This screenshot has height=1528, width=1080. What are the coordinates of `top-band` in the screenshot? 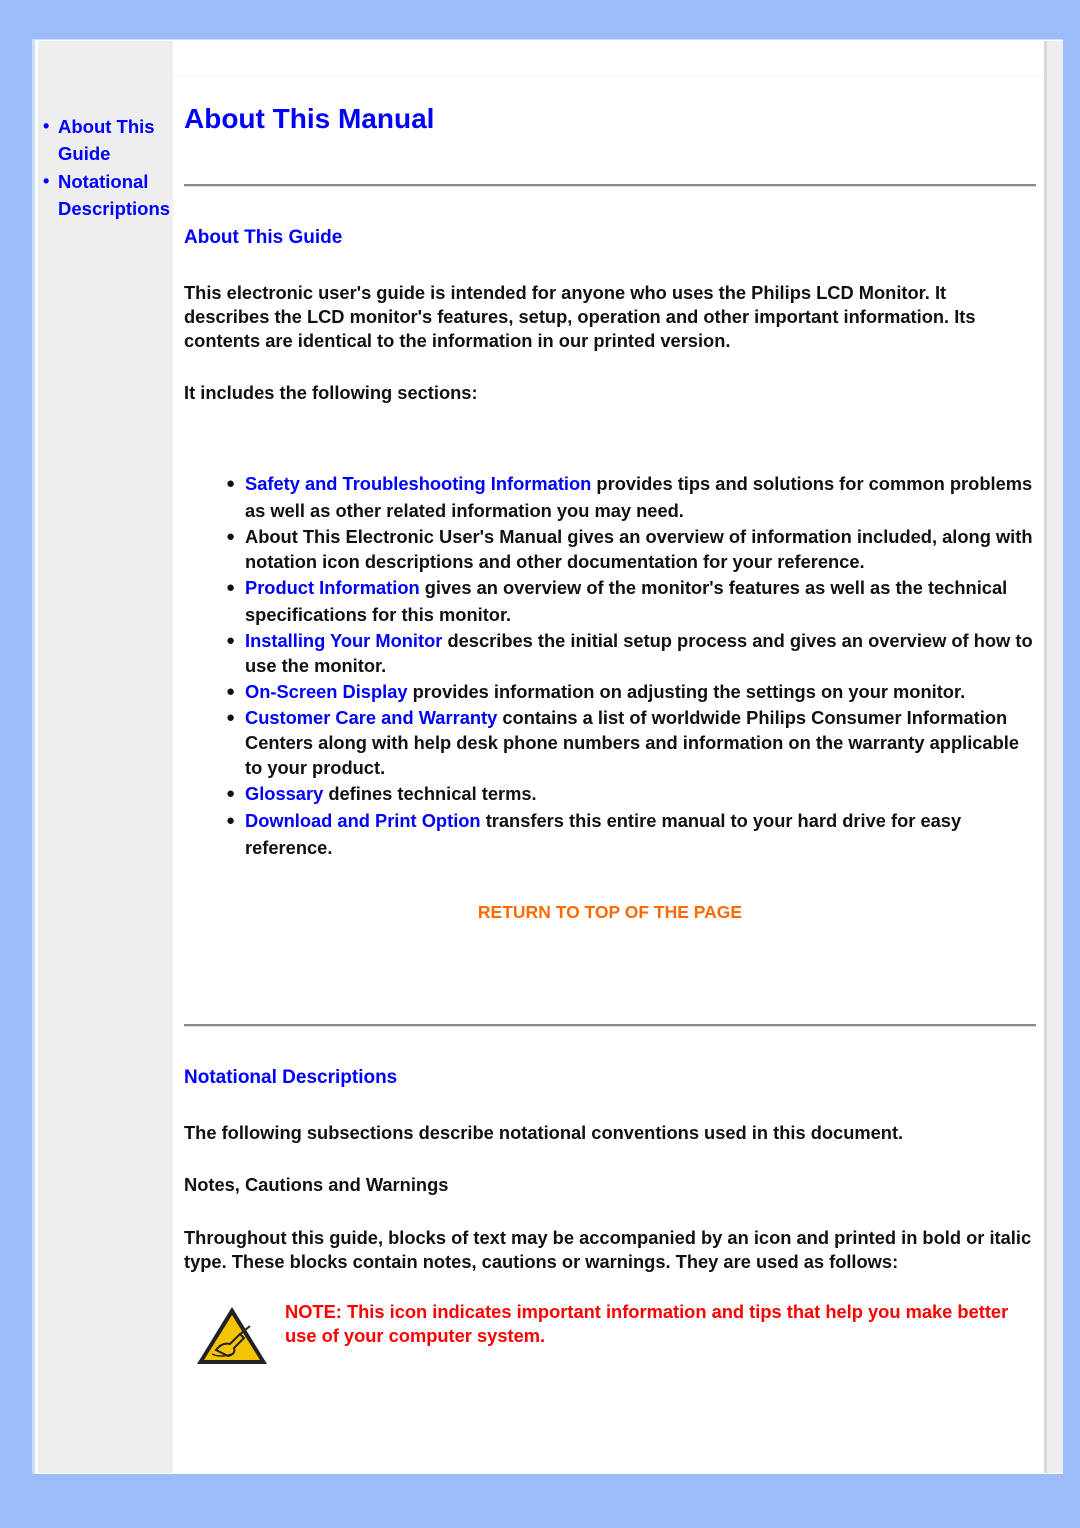 It's located at (608, 59).